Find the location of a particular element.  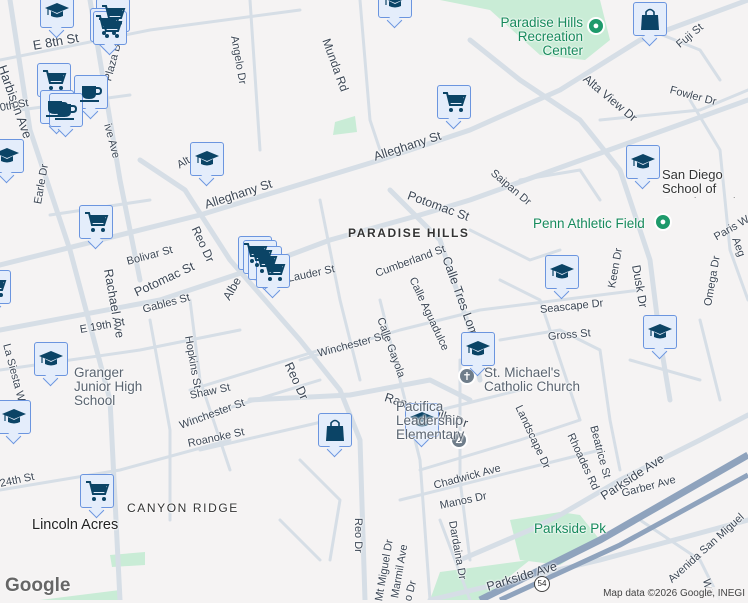

poi-label-pacifica: Pacifica Leadership Elementary is located at coordinates (437, 421).